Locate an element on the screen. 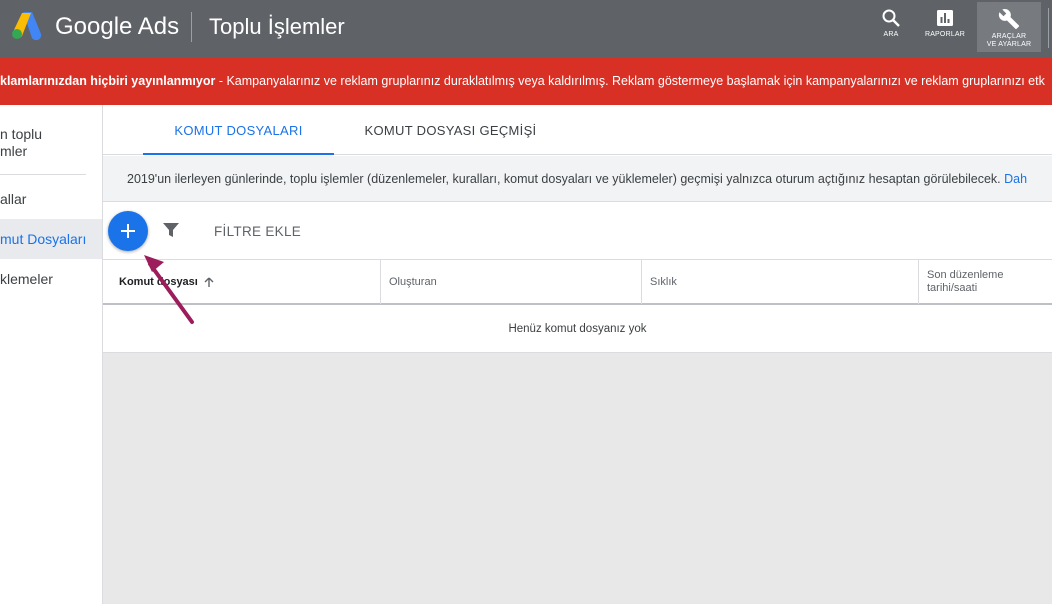 The height and width of the screenshot is (604, 1052). sidebar-item-scripts: mut Dosyaları is located at coordinates (51, 239).